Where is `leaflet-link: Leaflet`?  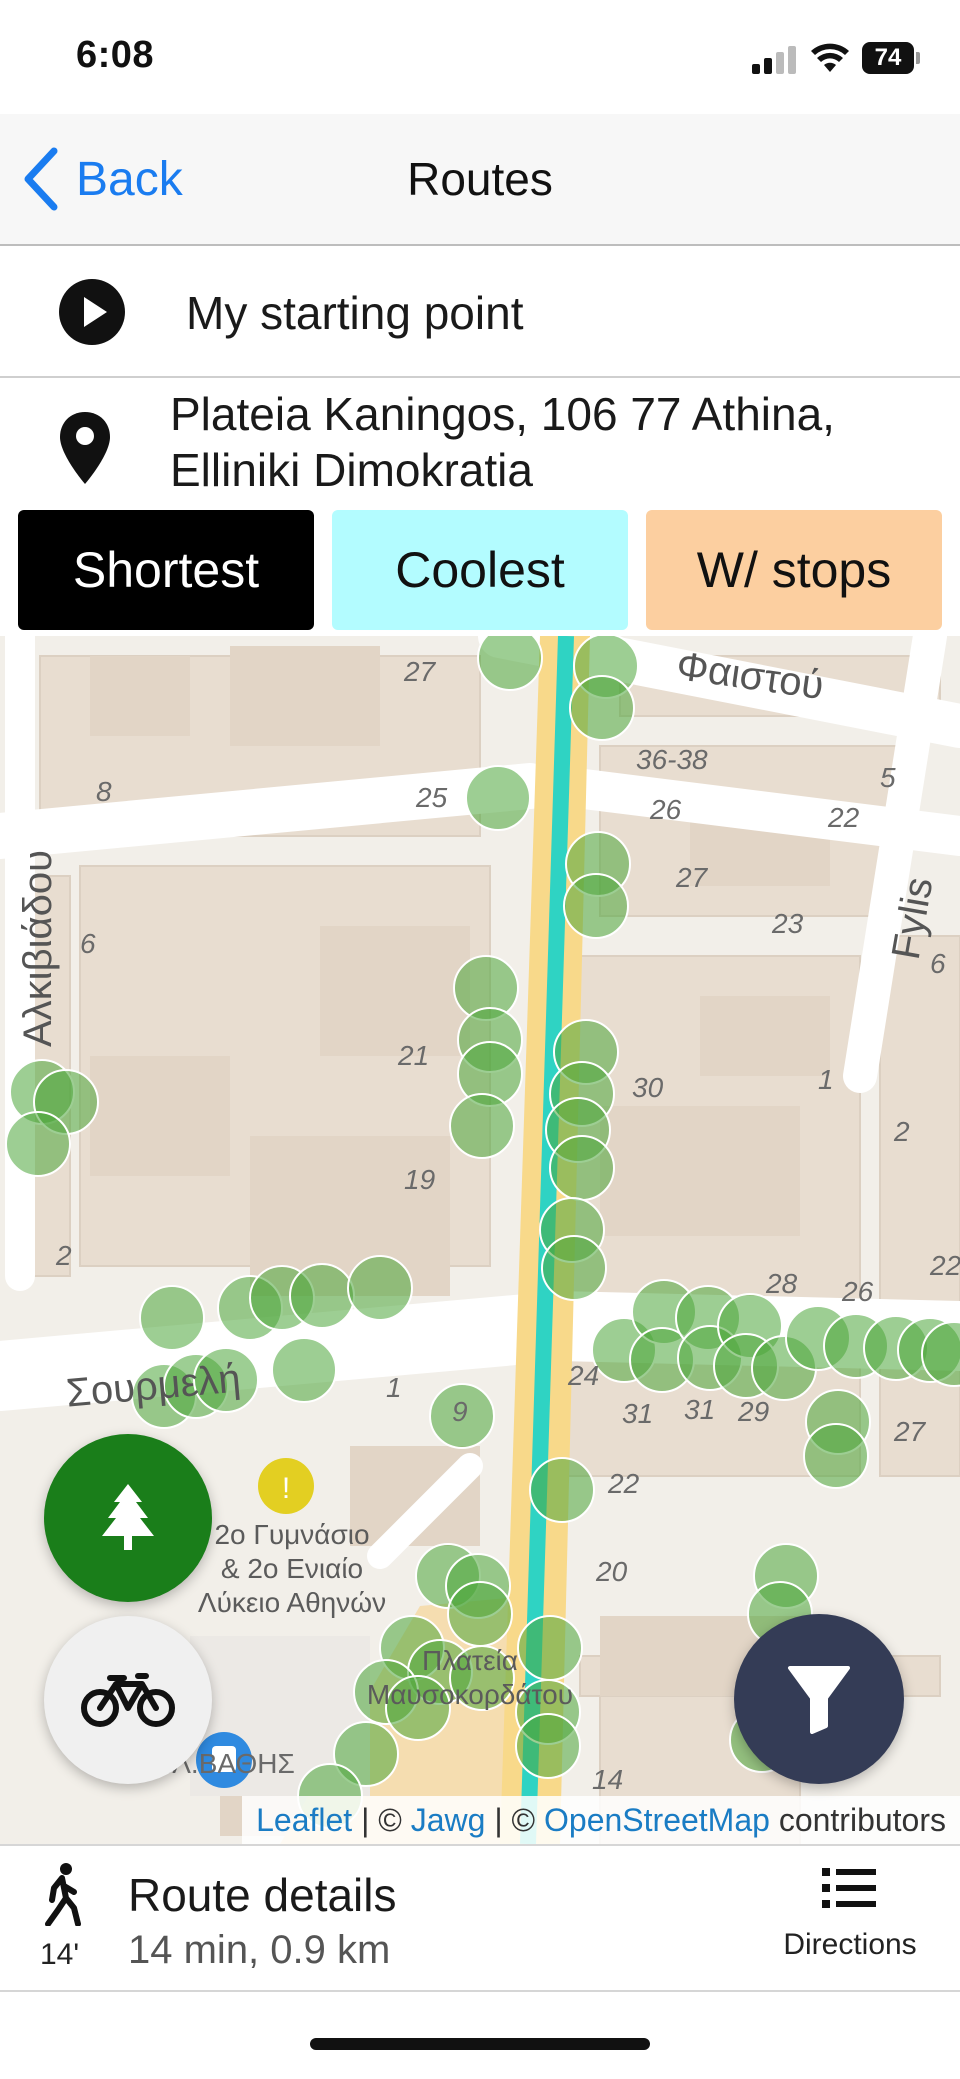
leaflet-link: Leaflet is located at coordinates (304, 1820).